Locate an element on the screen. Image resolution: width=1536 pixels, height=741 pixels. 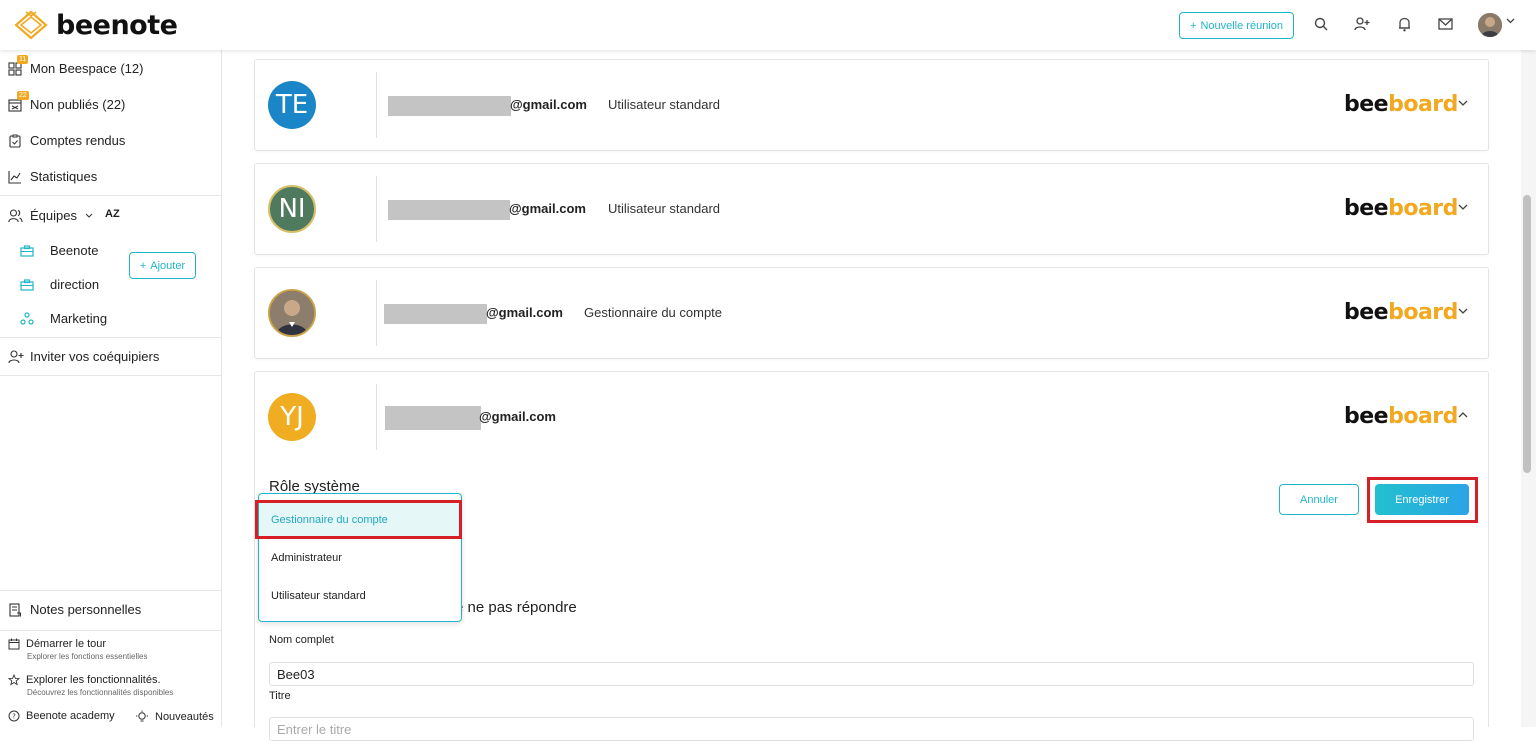
news-link: Nouveautés is located at coordinates (174, 717).